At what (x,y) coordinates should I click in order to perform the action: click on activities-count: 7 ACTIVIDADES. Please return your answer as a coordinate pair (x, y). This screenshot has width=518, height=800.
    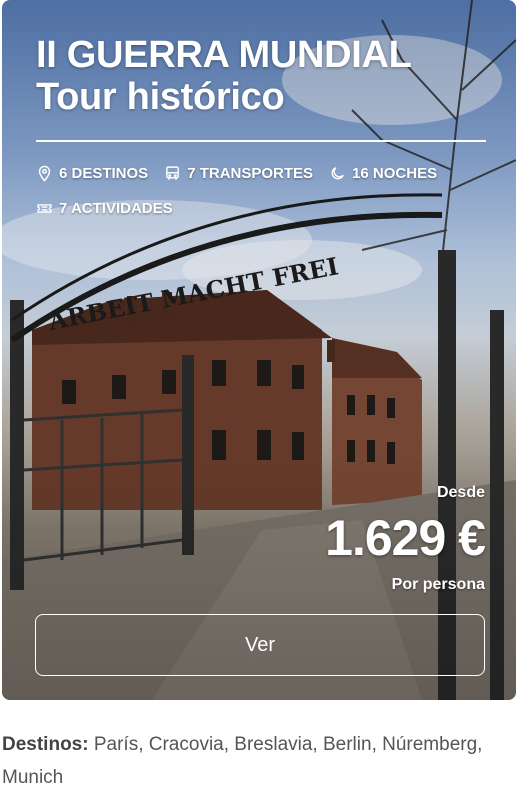
    Looking at the image, I should click on (104, 208).